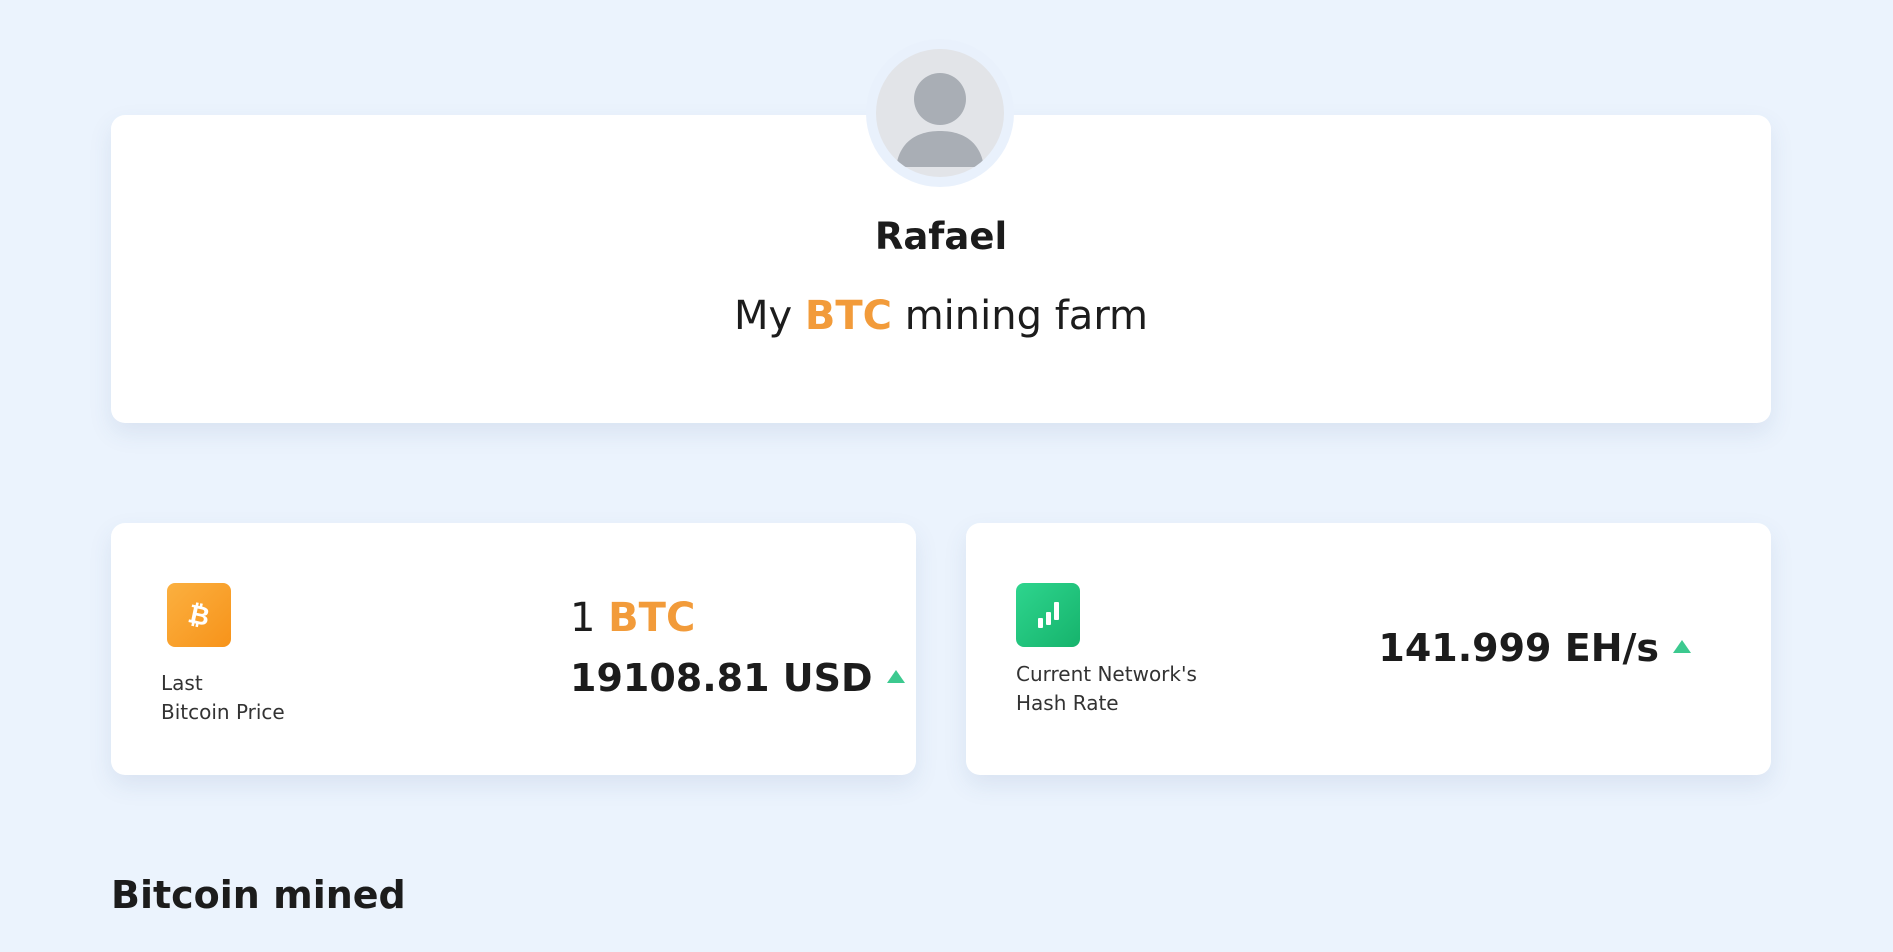 This screenshot has width=1893, height=952. Describe the element at coordinates (223, 712) in the screenshot. I see `label-line-2: Bitcoin Price` at that location.